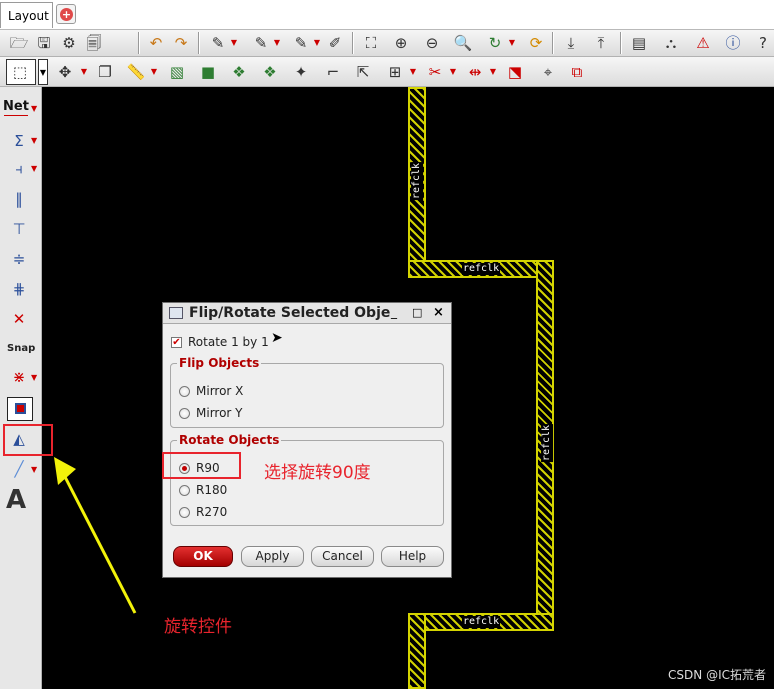 This screenshot has width=774, height=689. Describe the element at coordinates (307, 392) in the screenshot. I see `flip-objects-group: Flip Objects Mirror X Mirror Y` at that location.